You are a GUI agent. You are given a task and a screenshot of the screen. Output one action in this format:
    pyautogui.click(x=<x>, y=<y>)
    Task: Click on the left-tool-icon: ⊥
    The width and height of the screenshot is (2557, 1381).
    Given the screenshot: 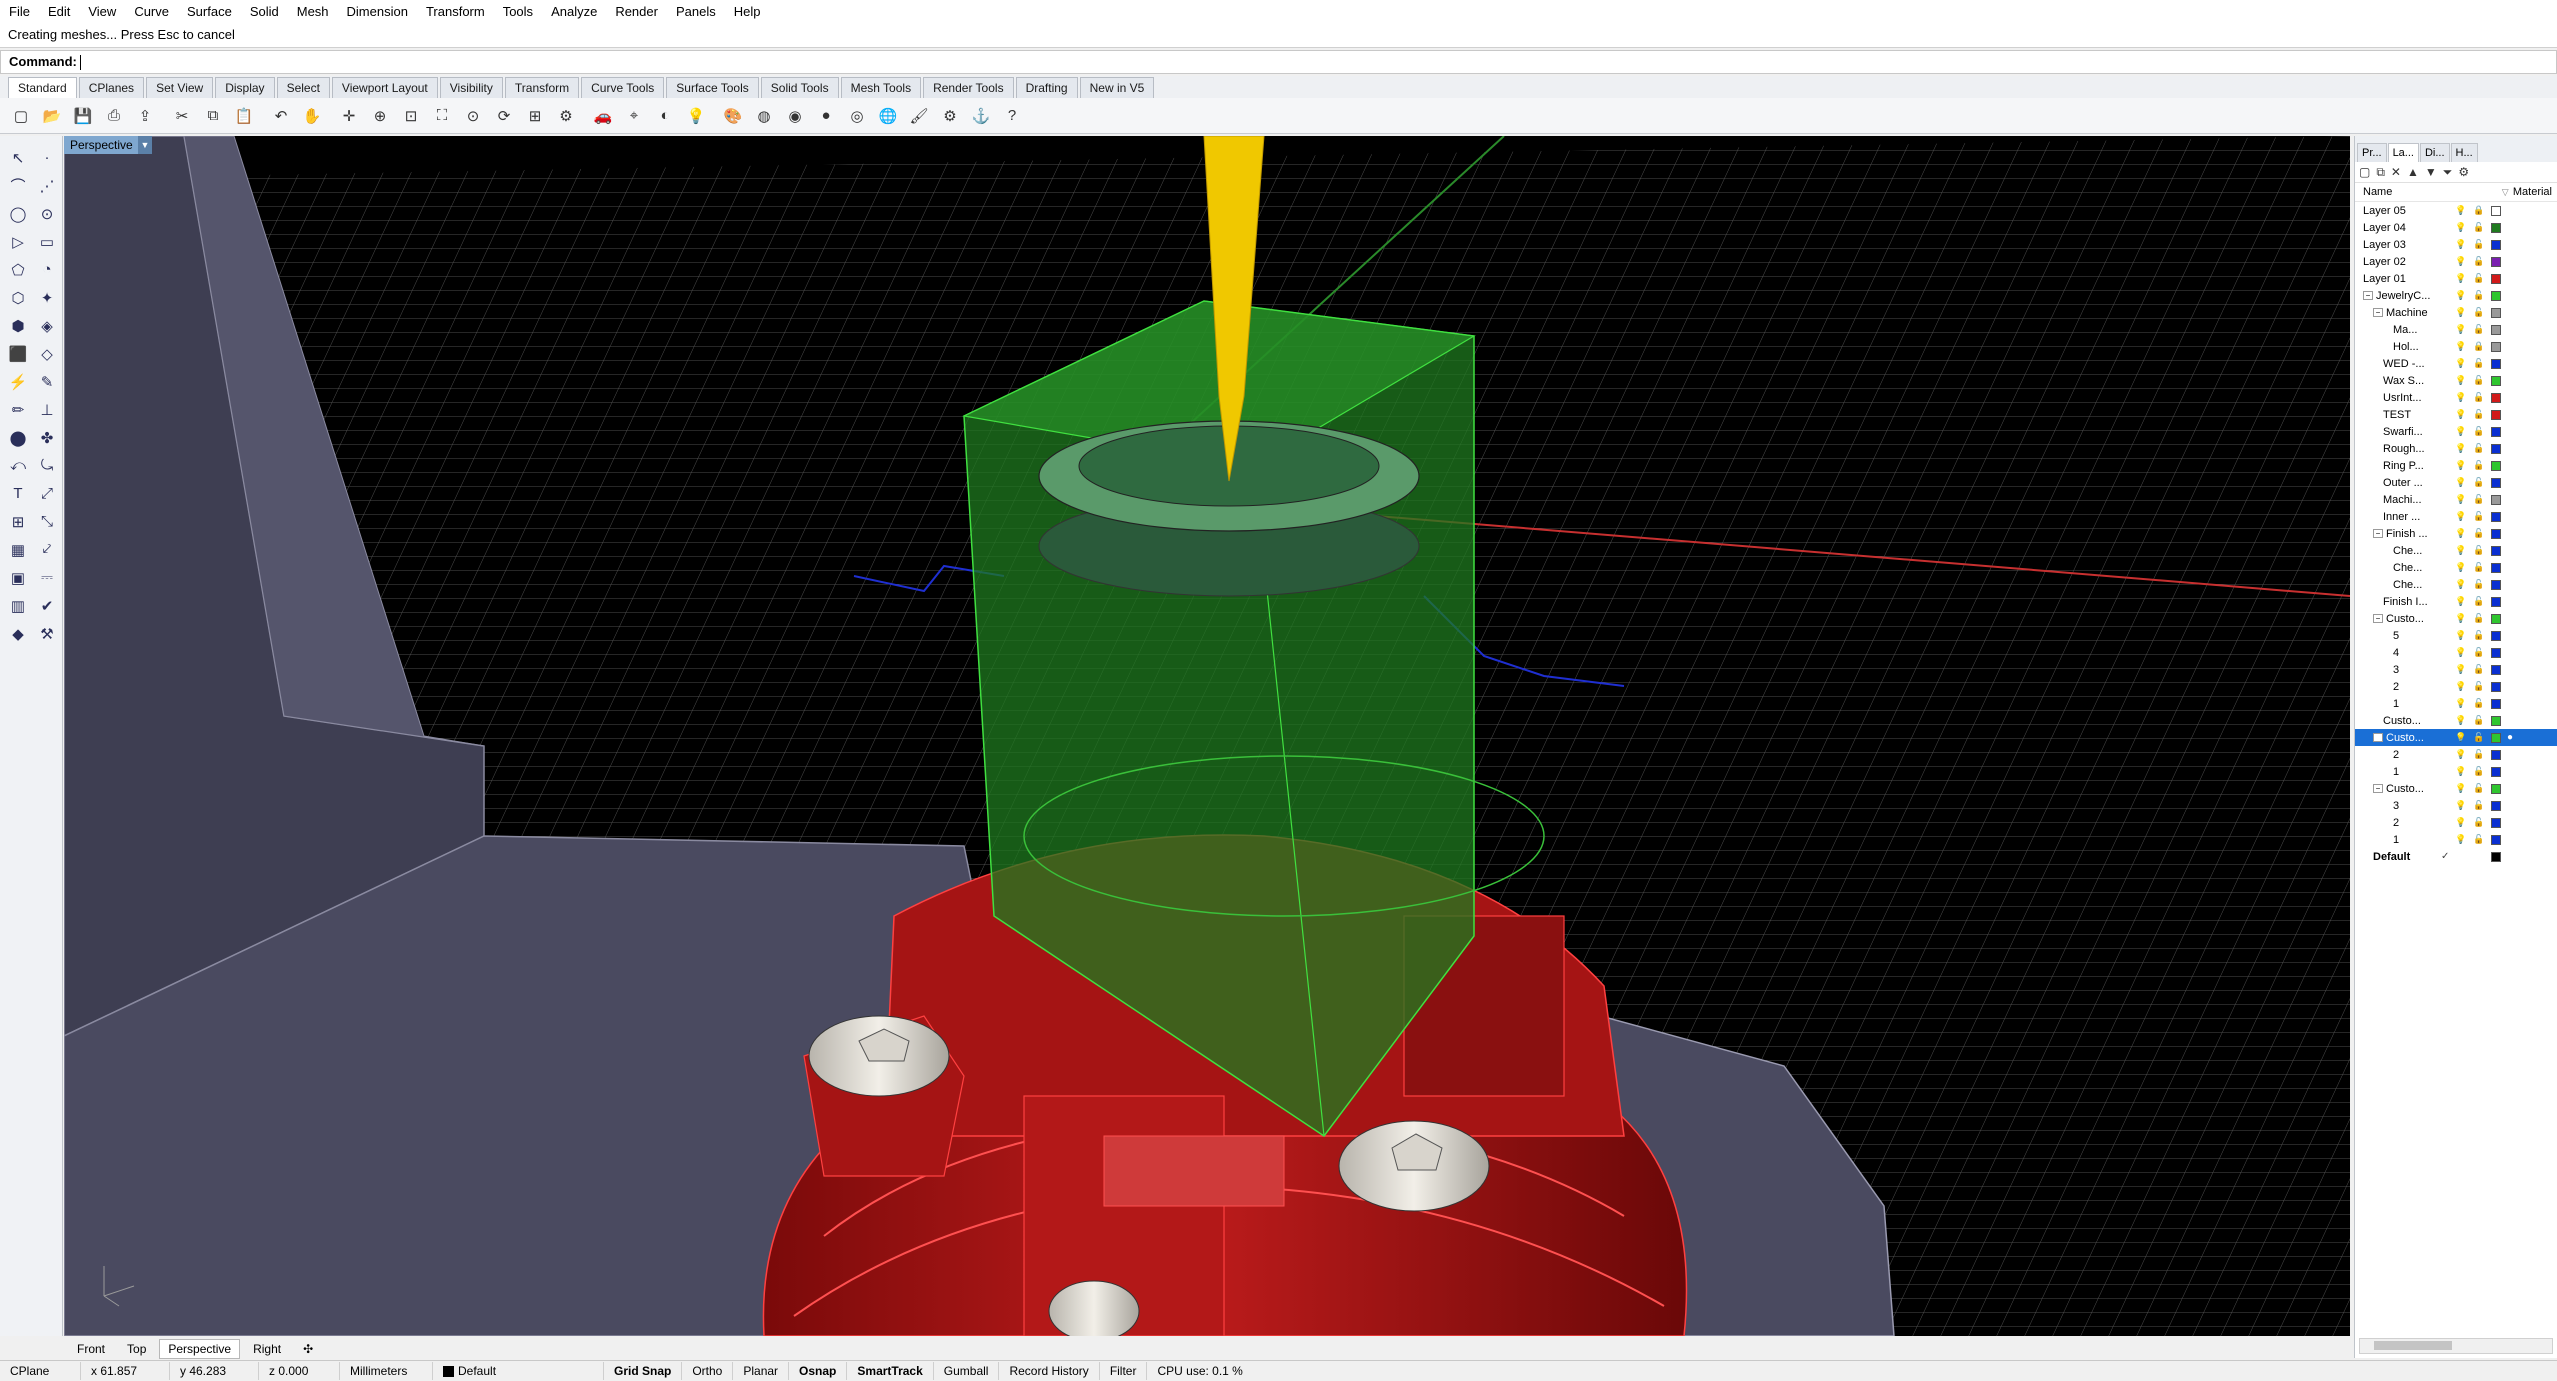 What is the action you would take?
    pyautogui.click(x=47, y=409)
    